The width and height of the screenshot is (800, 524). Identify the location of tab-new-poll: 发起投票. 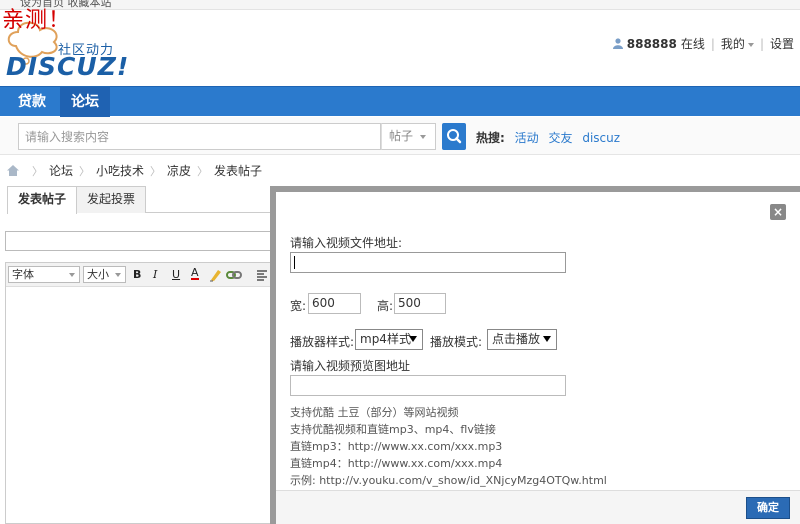
(111, 199).